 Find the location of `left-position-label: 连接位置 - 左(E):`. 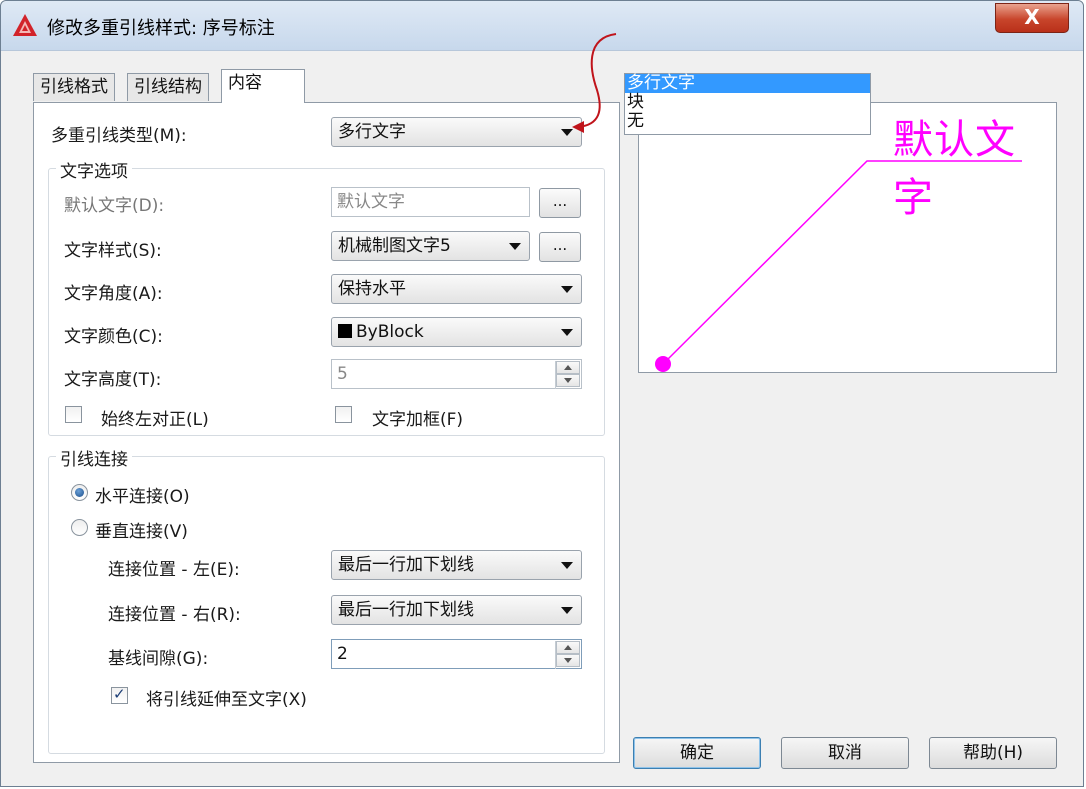

left-position-label: 连接位置 - 左(E): is located at coordinates (174, 570).